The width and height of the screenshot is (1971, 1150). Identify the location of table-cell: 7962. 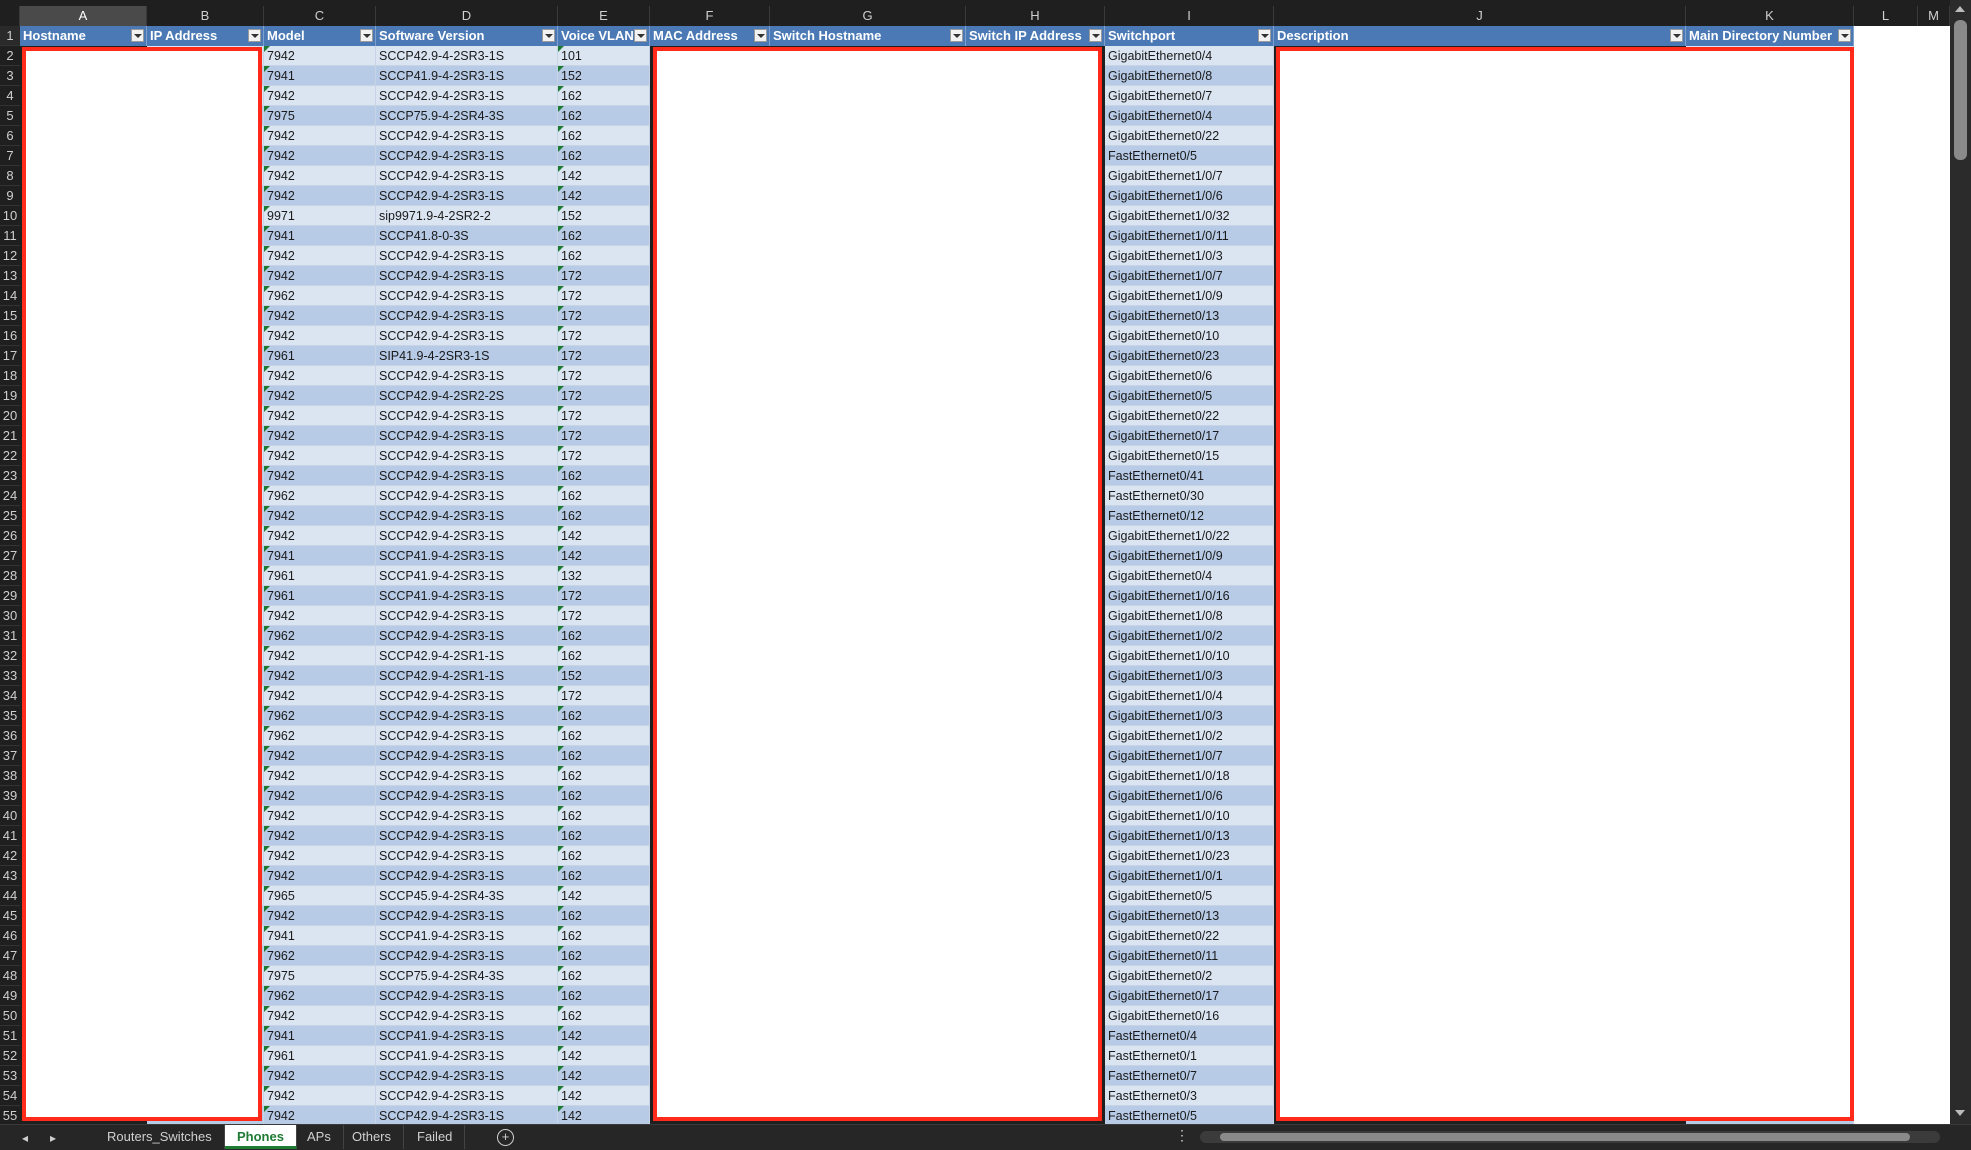
(320, 736).